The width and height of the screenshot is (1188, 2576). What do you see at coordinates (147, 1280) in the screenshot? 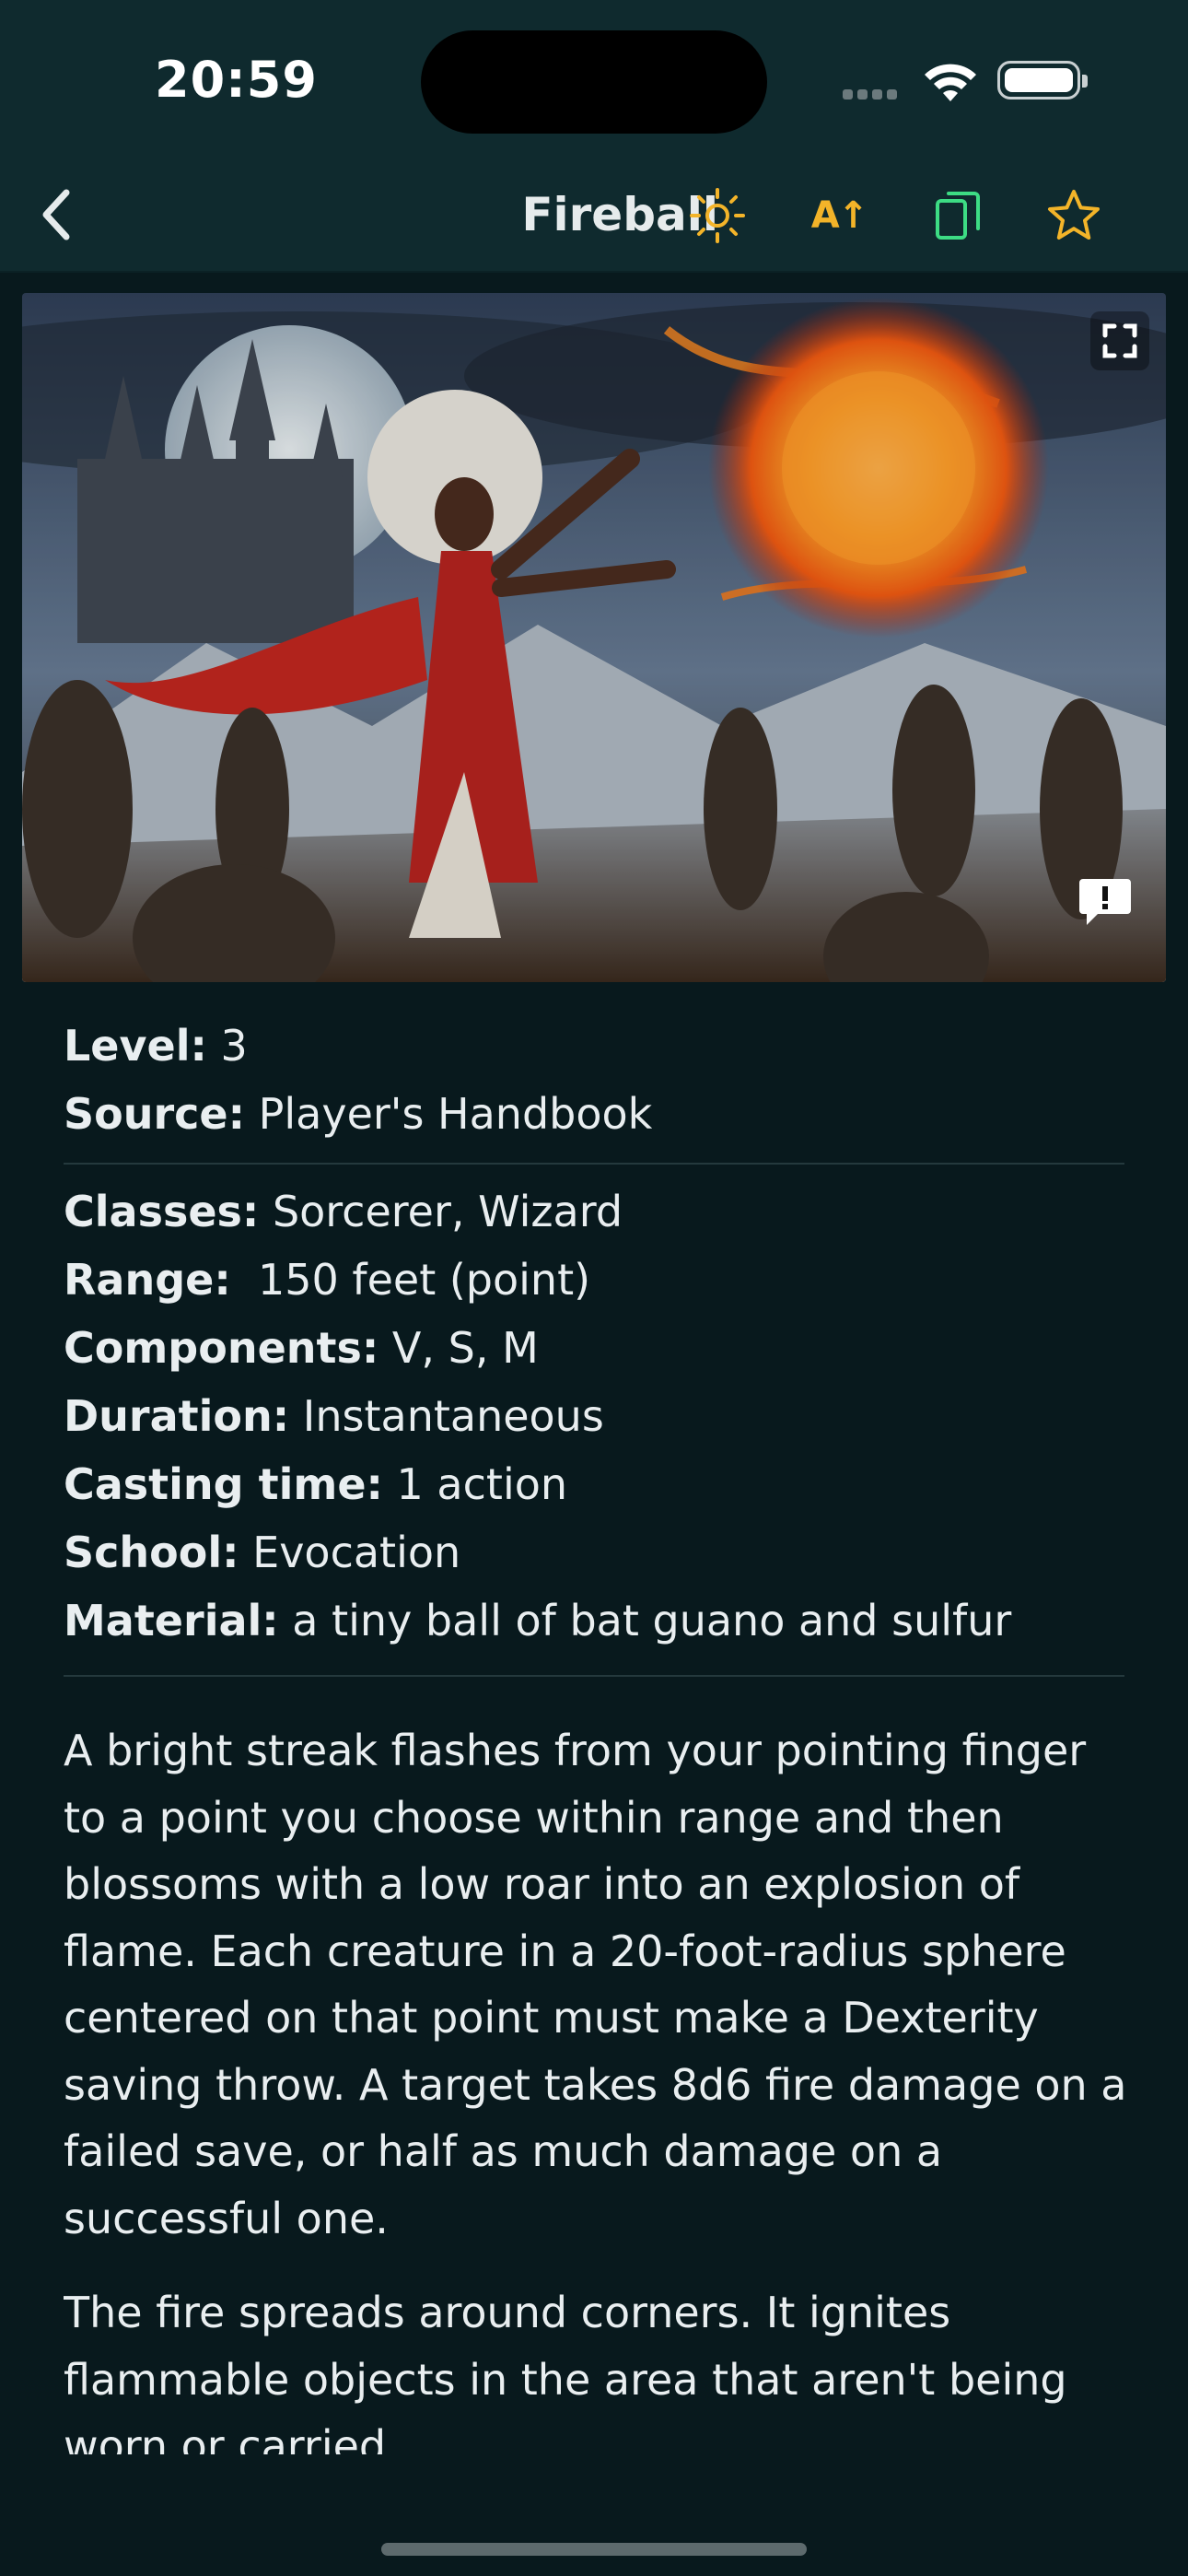
I see `range-label: Range:` at bounding box center [147, 1280].